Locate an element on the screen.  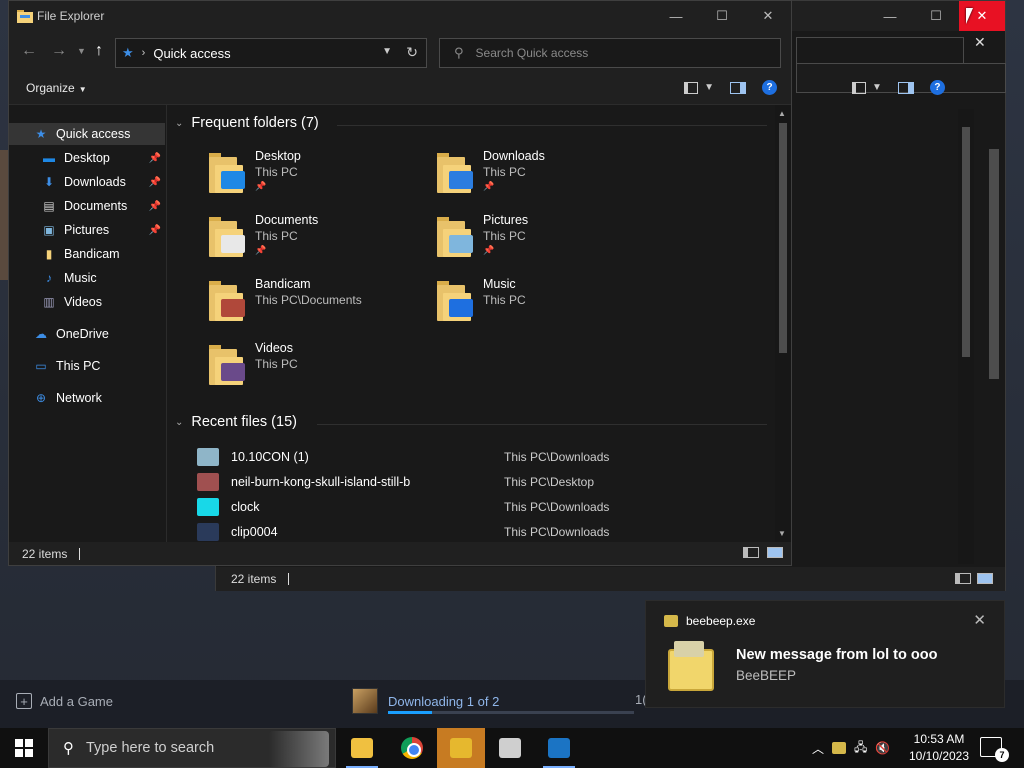
sidebar-item-documents: ▤ Documents 📌 is located at coordinates (87, 206).